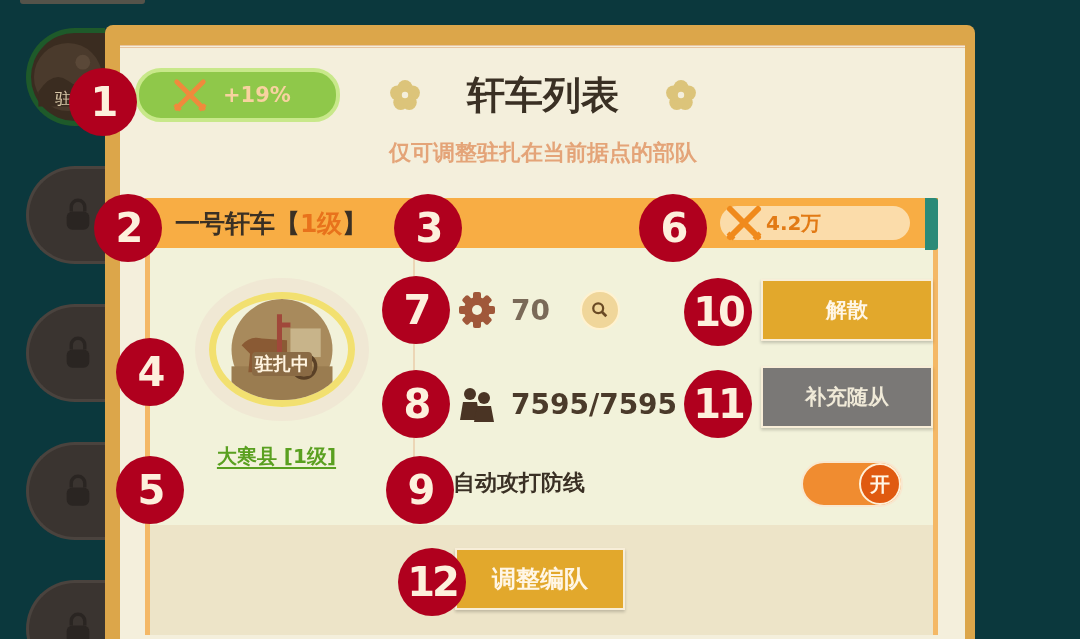 The width and height of the screenshot is (1080, 639). Describe the element at coordinates (477, 310) in the screenshot. I see `gear-icon` at that location.